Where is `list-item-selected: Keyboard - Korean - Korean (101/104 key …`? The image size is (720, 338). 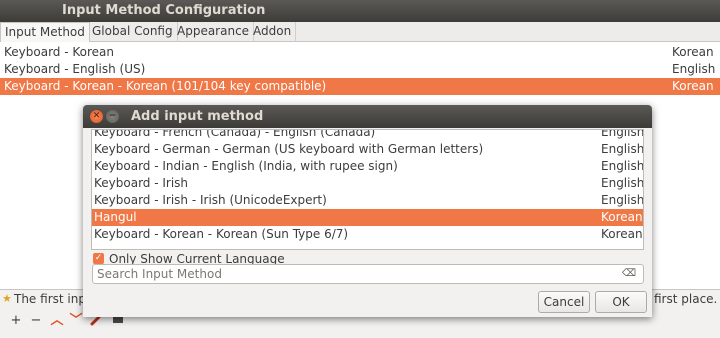
list-item-selected: Keyboard - Korean - Korean (101/104 key … is located at coordinates (360, 86).